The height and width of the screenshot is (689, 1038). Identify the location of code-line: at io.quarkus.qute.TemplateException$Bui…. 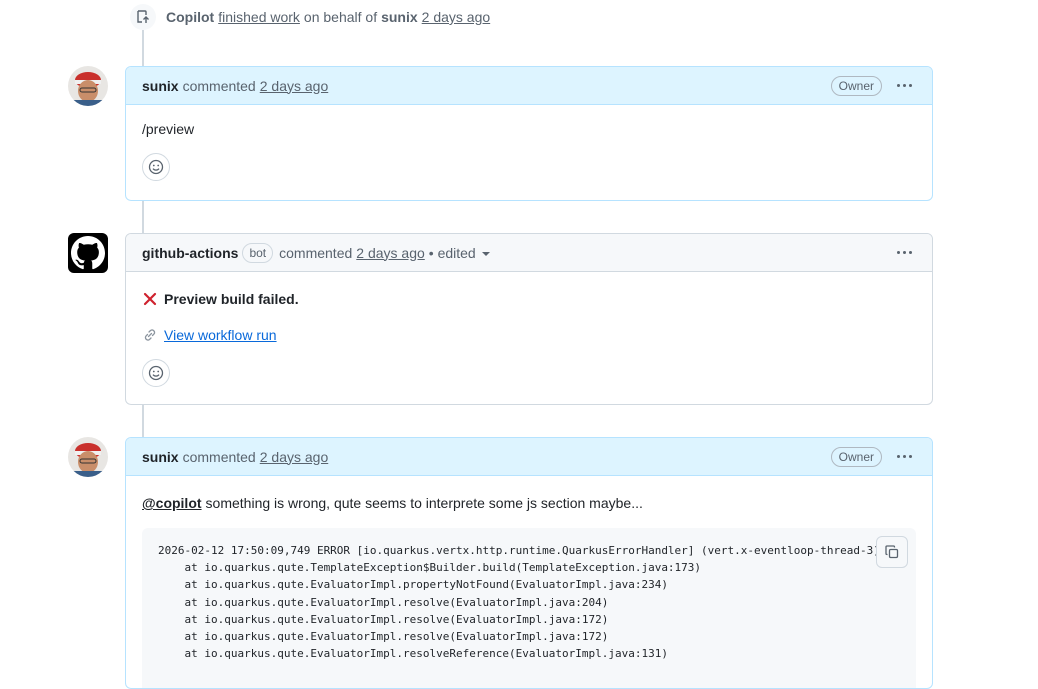
(430, 568).